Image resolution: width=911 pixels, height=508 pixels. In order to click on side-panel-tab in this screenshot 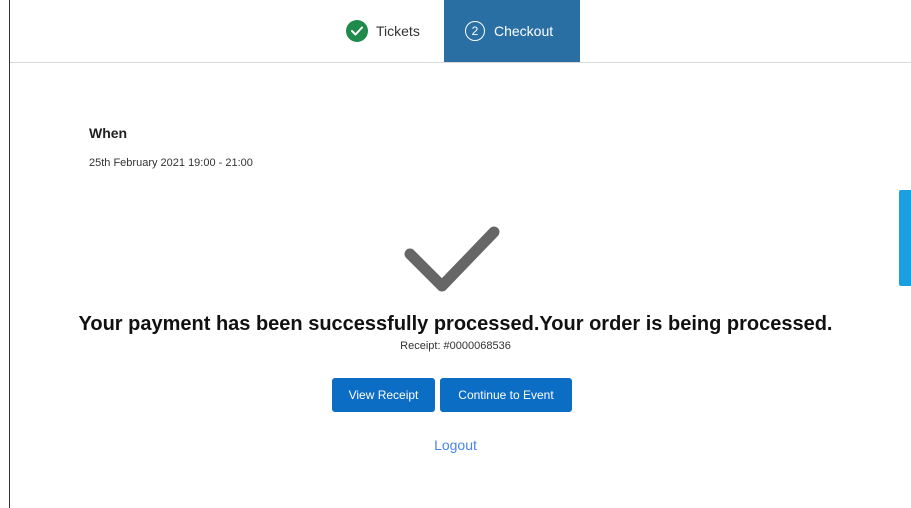, I will do `click(905, 238)`.